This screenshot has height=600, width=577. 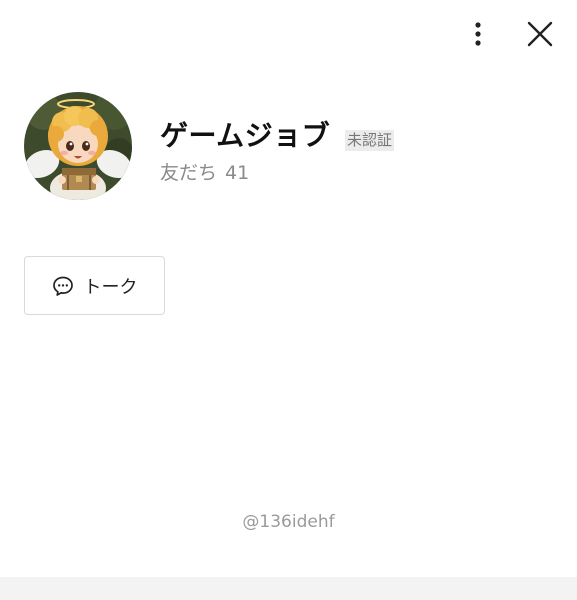 I want to click on more-options-button, so click(x=478, y=34).